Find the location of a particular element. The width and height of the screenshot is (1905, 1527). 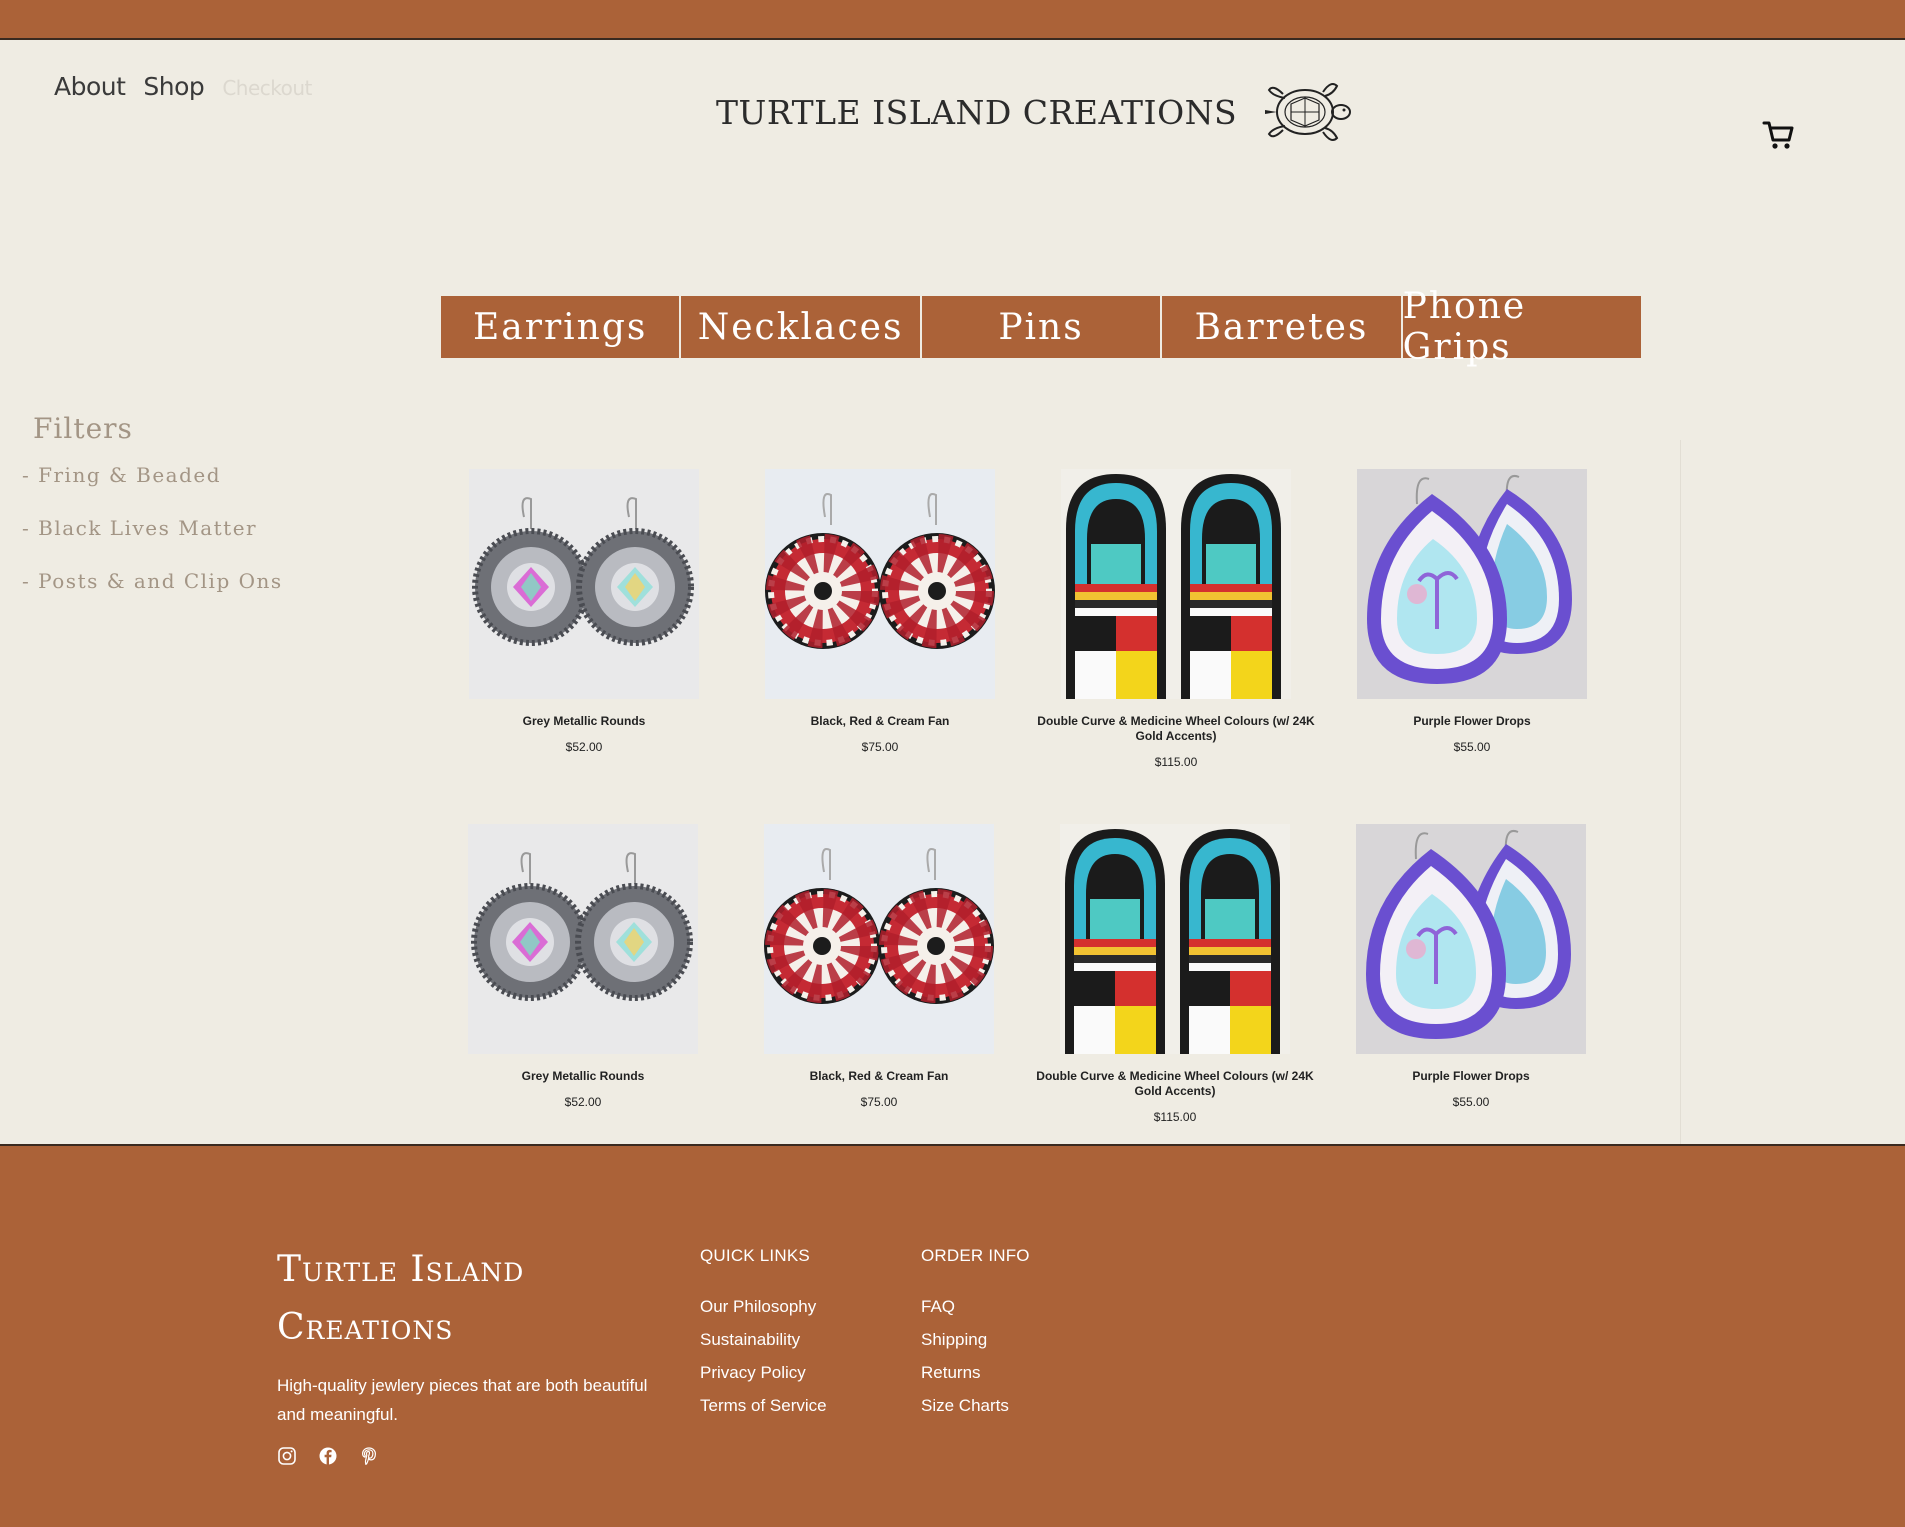

nav-about: About is located at coordinates (90, 86).